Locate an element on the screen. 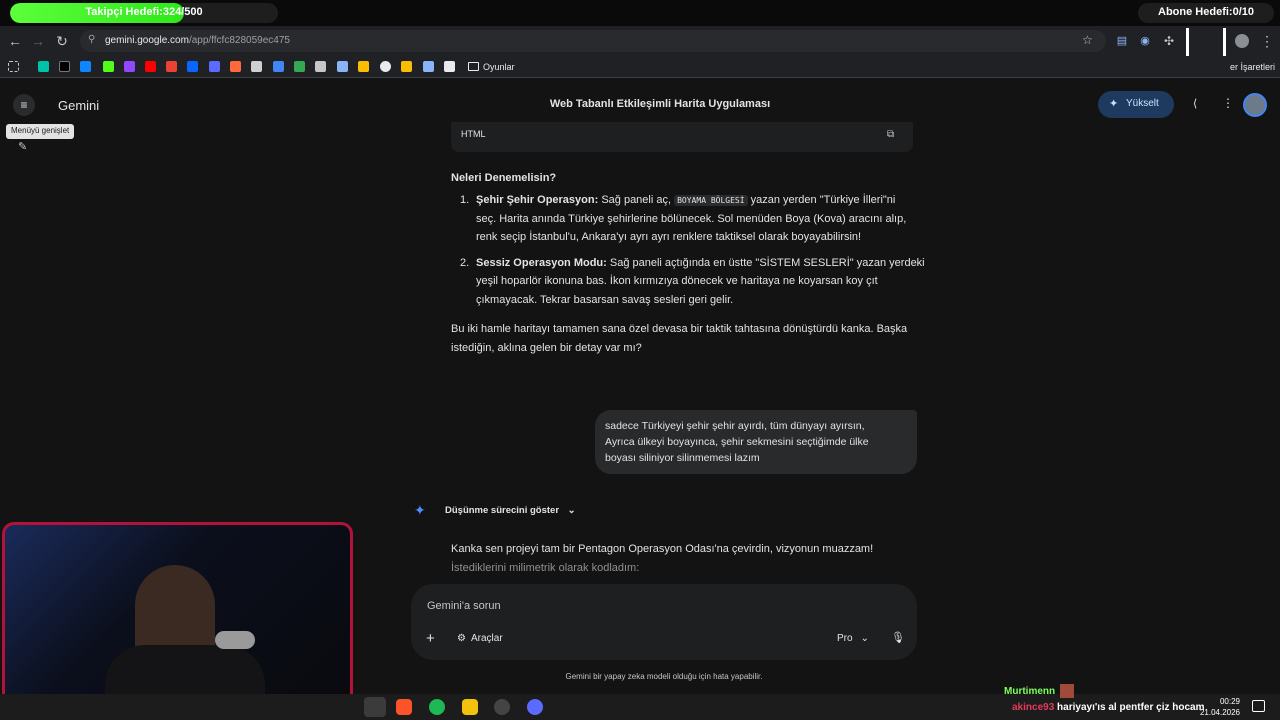 Image resolution: width=1280 pixels, height=720 pixels. model-selector: Pro ⌄ is located at coordinates (853, 638).